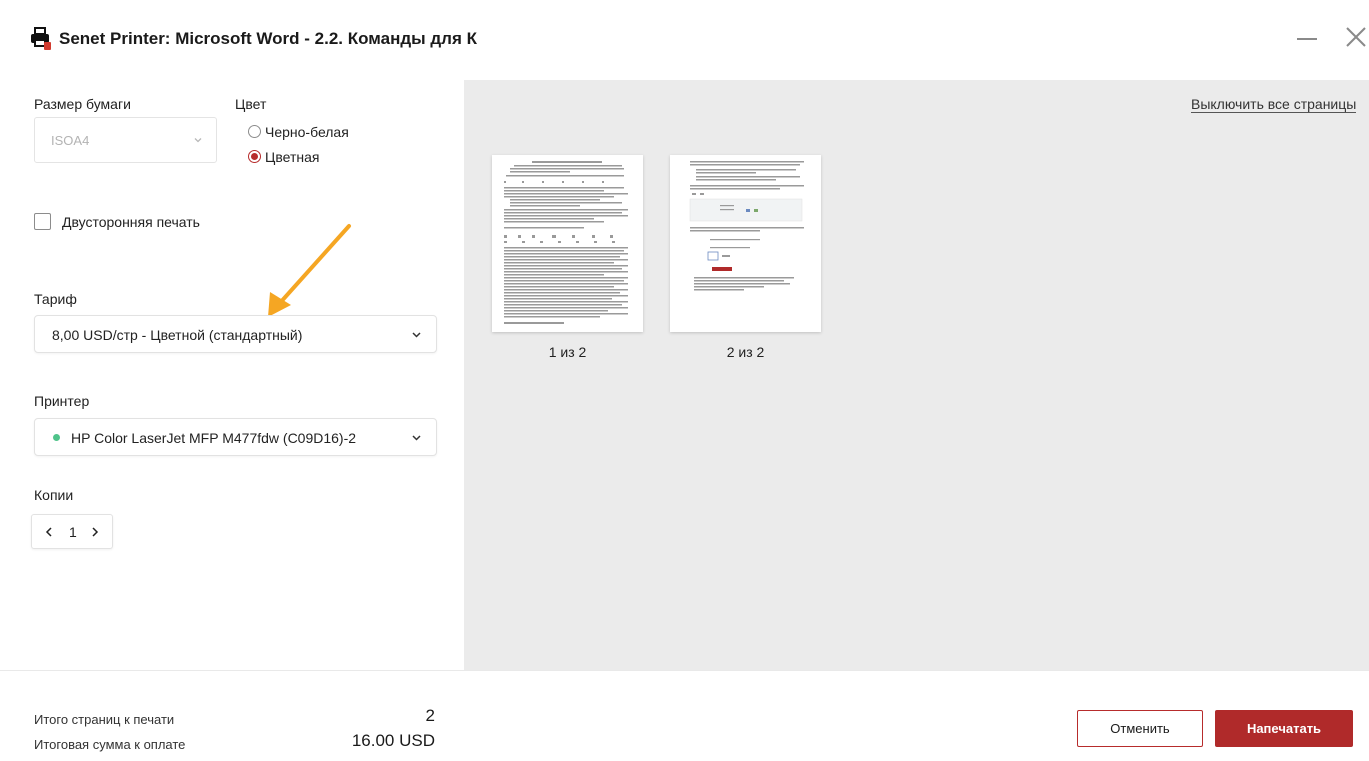  Describe the element at coordinates (1307, 39) in the screenshot. I see `minimize-icon` at that location.